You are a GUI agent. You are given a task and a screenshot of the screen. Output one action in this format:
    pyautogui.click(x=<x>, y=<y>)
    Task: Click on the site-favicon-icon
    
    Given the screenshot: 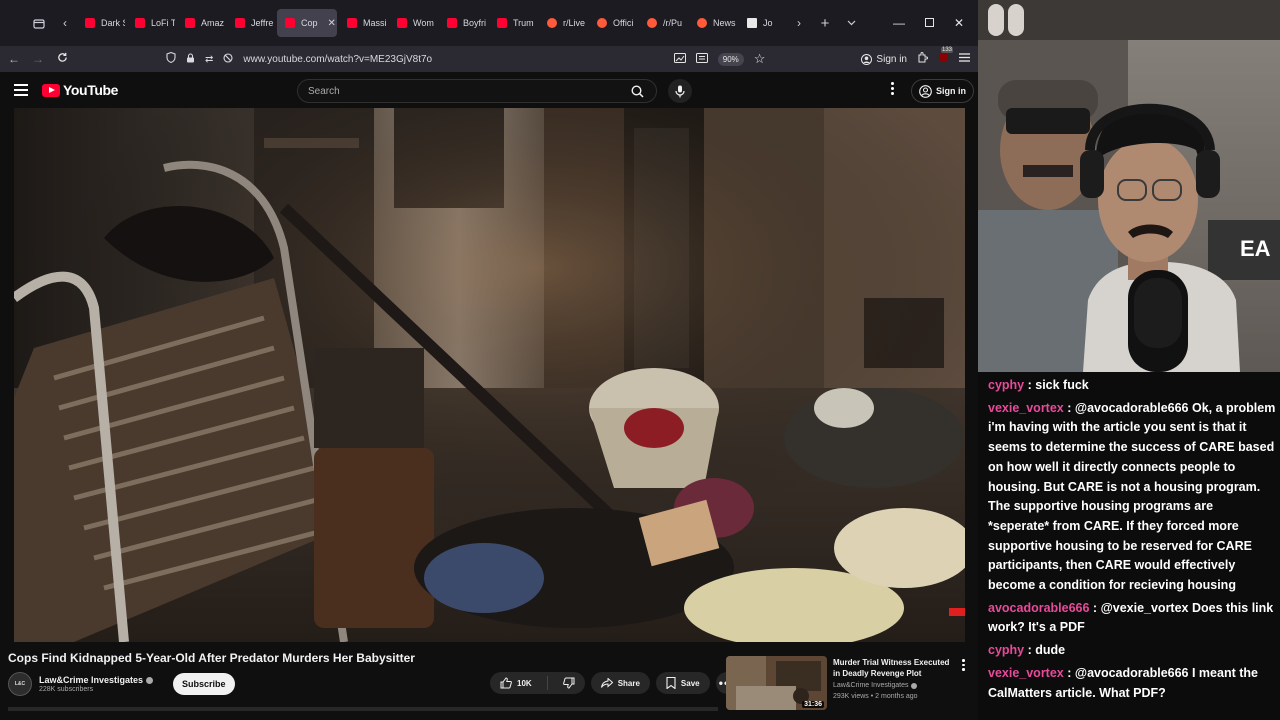 What is the action you would take?
    pyautogui.click(x=752, y=23)
    